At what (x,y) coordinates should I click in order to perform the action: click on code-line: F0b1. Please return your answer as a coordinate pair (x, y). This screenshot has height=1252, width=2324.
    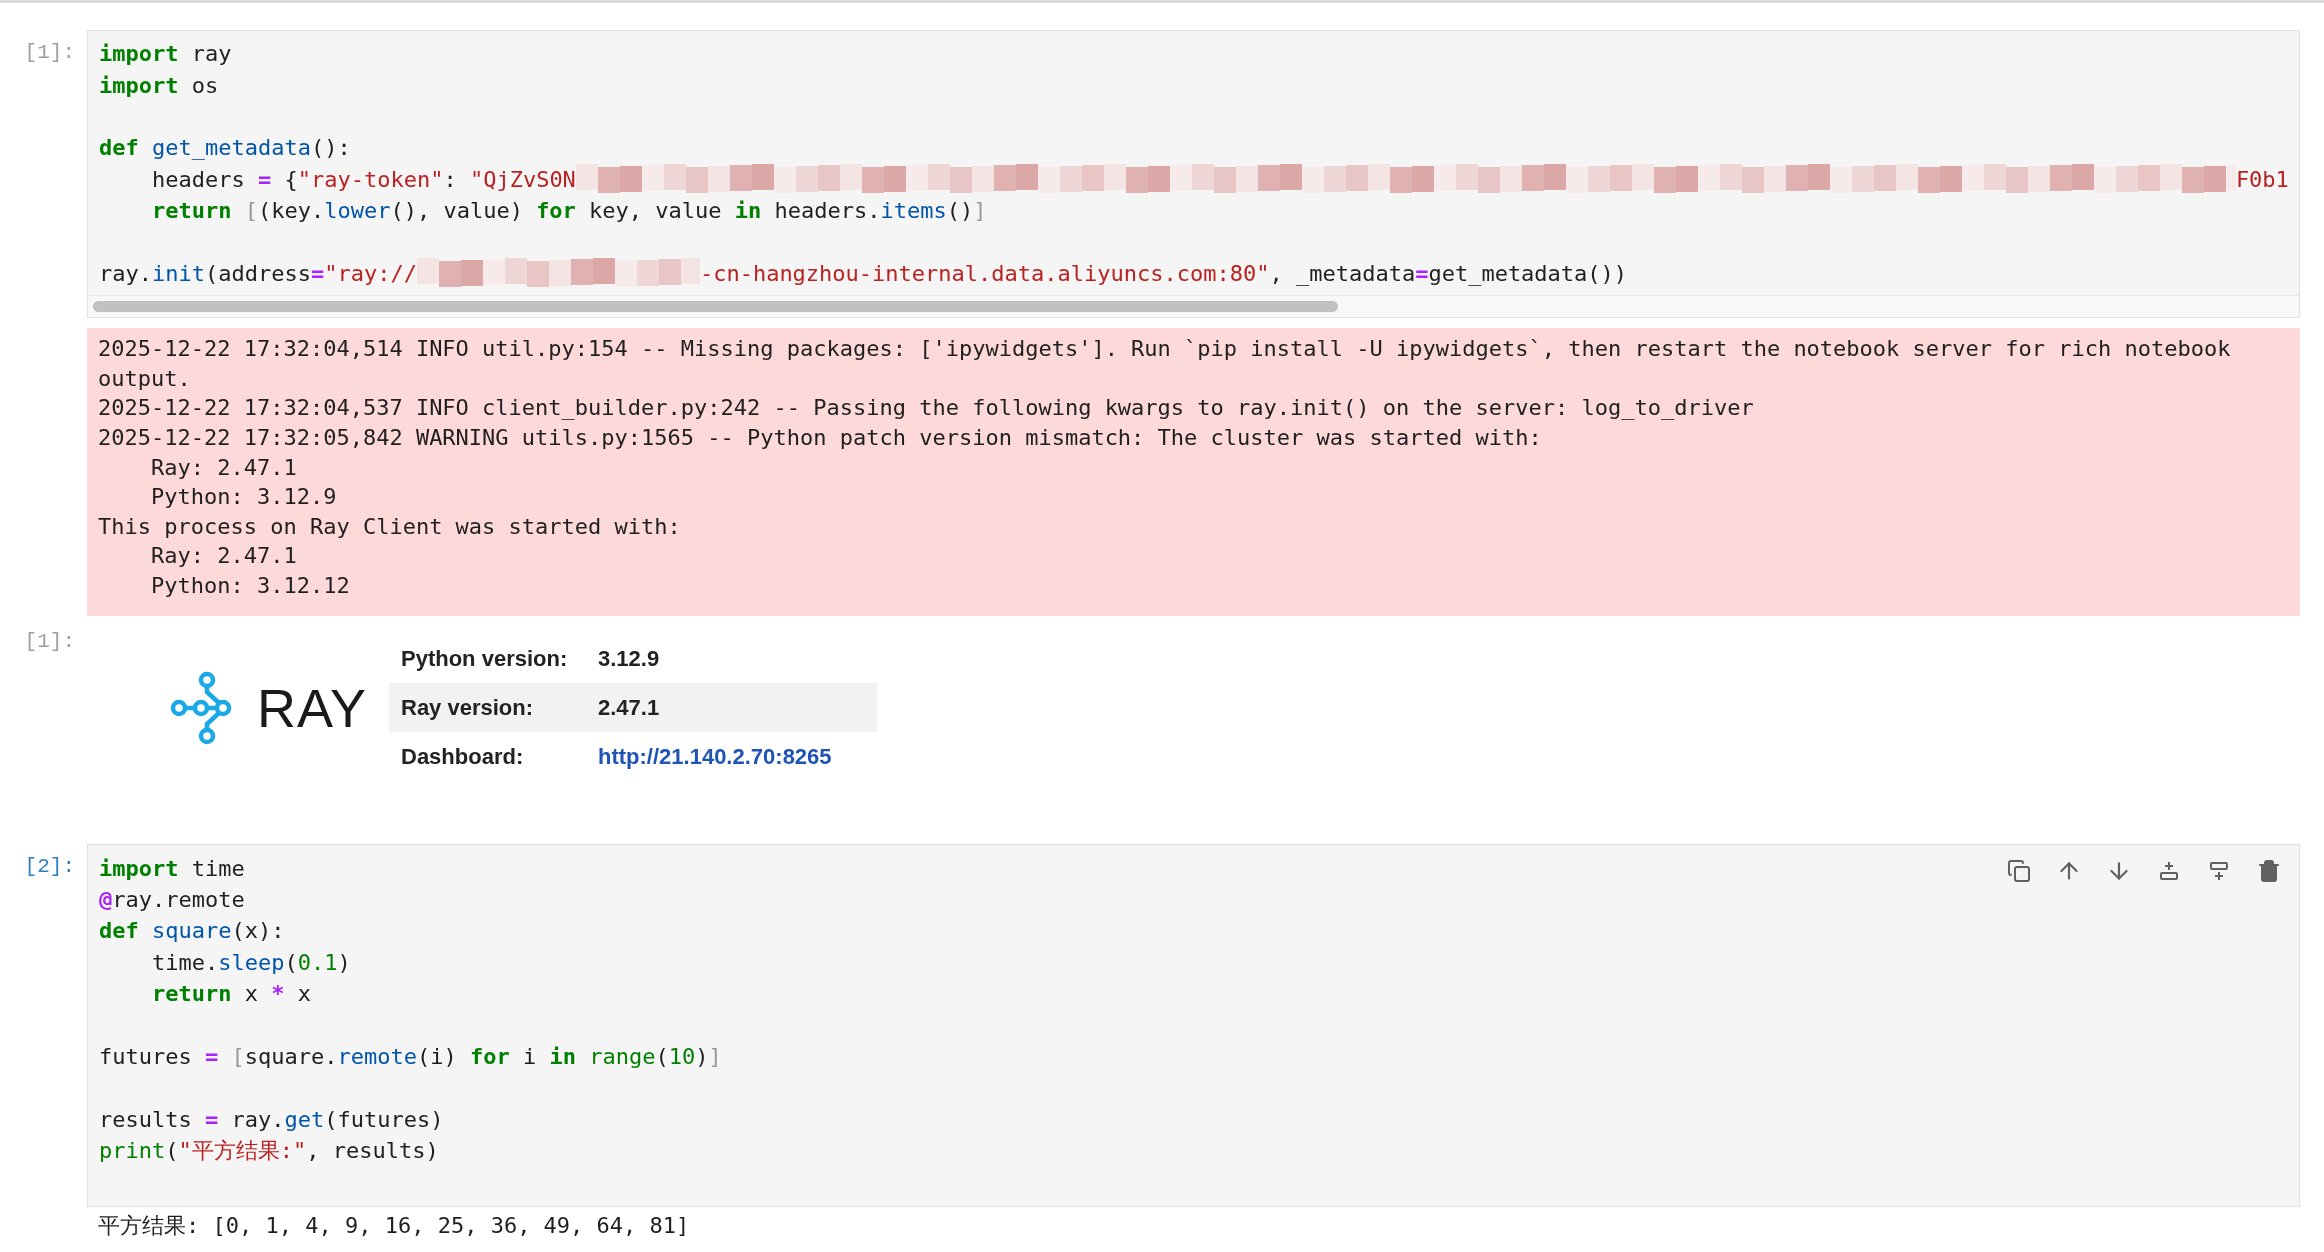
    Looking at the image, I should click on (2262, 179).